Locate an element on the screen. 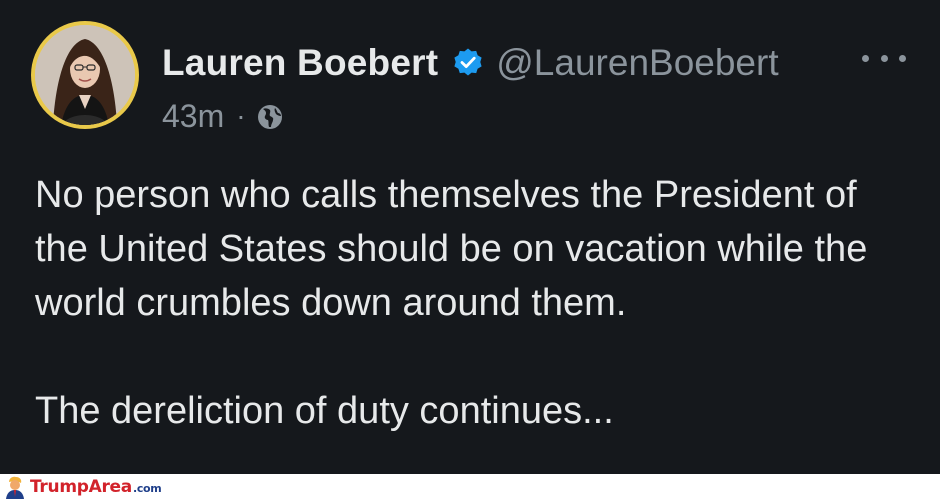 The image size is (940, 500). meta-row: 43m · is located at coordinates (223, 116).